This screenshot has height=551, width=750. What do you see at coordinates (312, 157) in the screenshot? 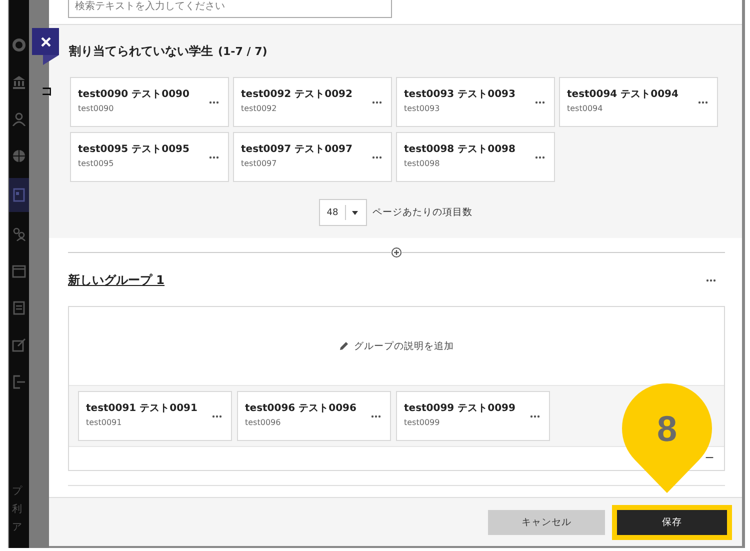
I see `student-card: test0097 テスト0097 test0097` at bounding box center [312, 157].